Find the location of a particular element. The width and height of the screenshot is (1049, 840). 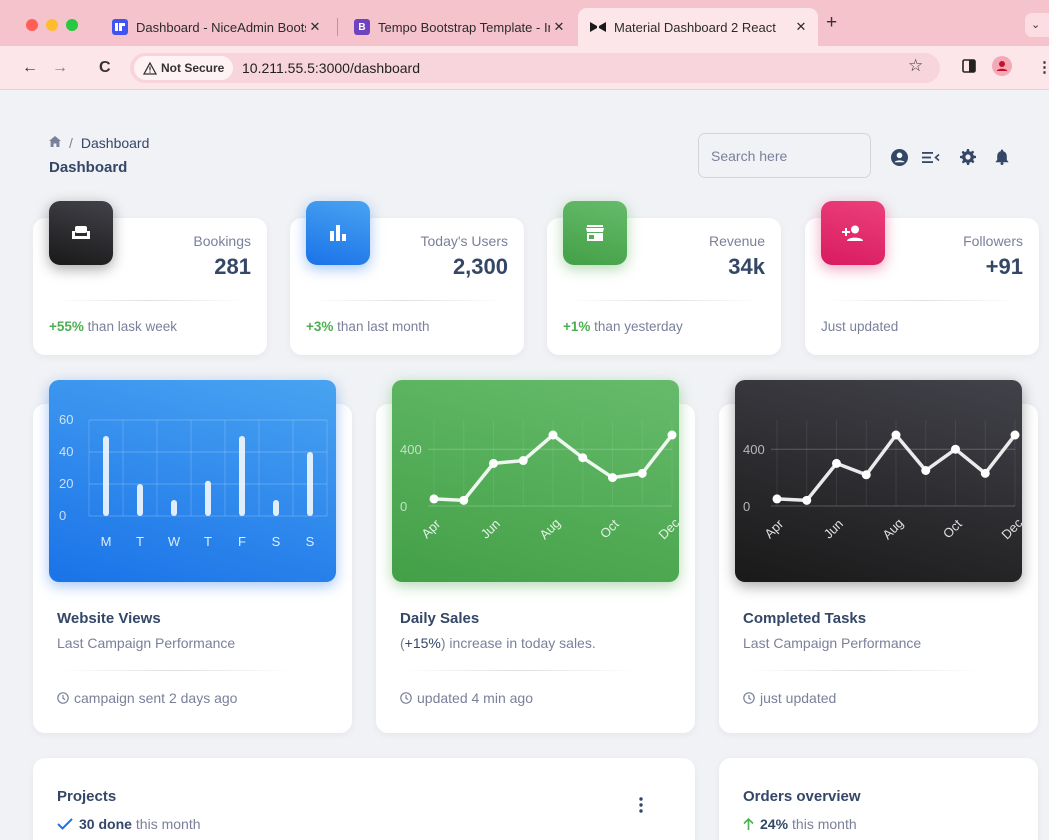

chart-title: Completed Tasks is located at coordinates (805, 618).